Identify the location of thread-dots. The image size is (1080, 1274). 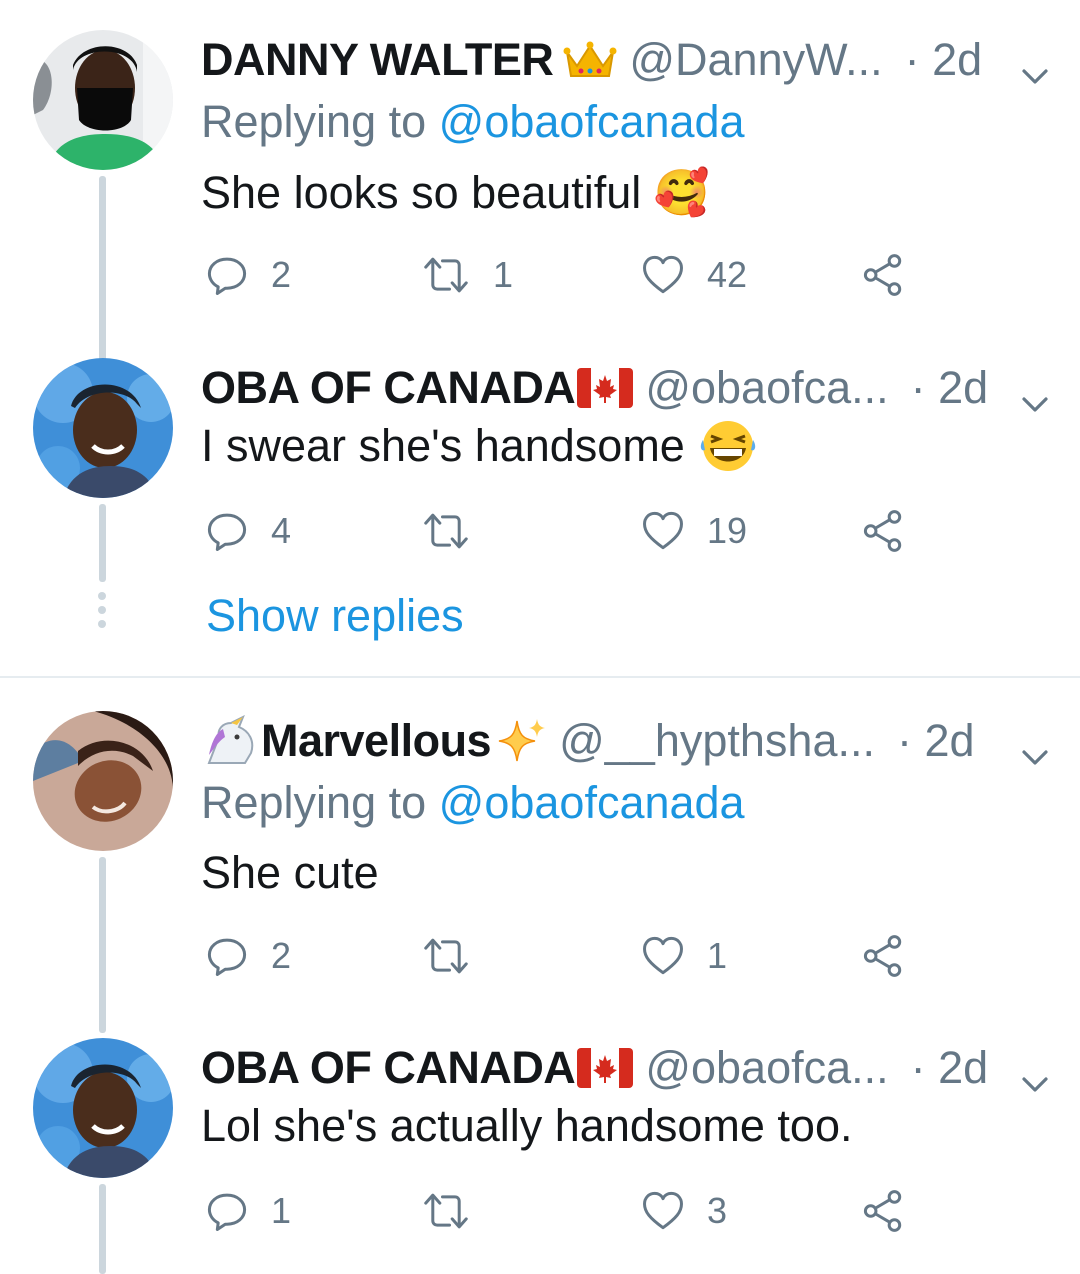
(102, 613).